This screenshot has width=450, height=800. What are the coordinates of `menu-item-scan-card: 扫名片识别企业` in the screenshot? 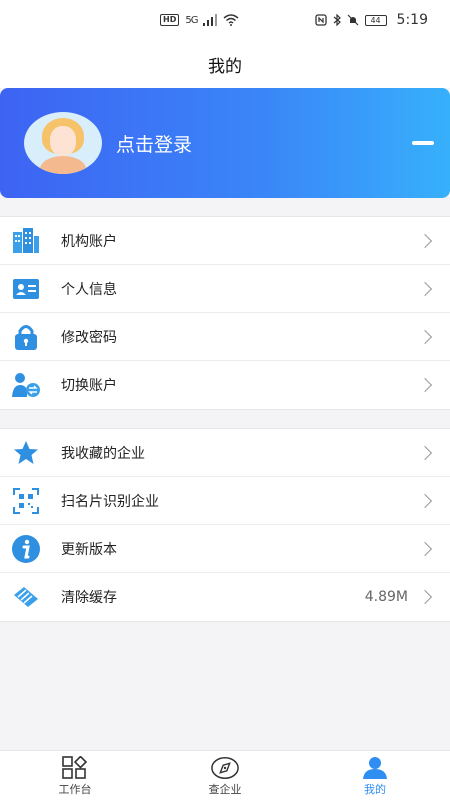 It's located at (225, 501).